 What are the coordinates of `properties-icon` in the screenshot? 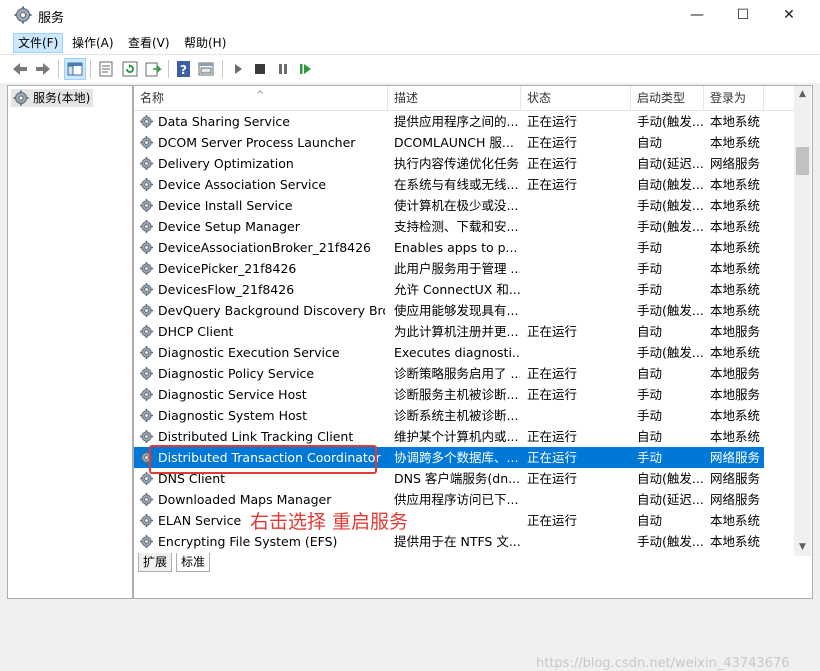 It's located at (106, 69).